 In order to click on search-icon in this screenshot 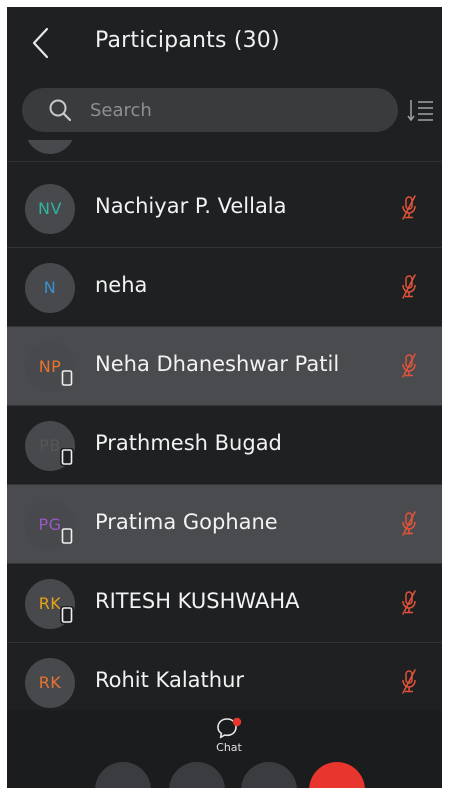, I will do `click(60, 110)`.